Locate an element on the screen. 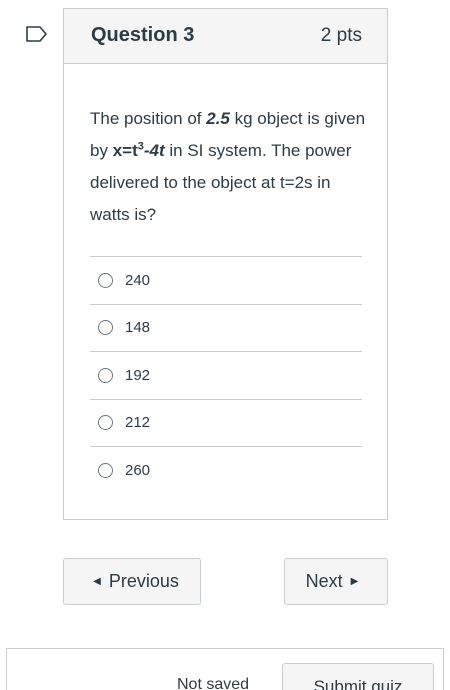  question-points: 2 pts is located at coordinates (341, 35).